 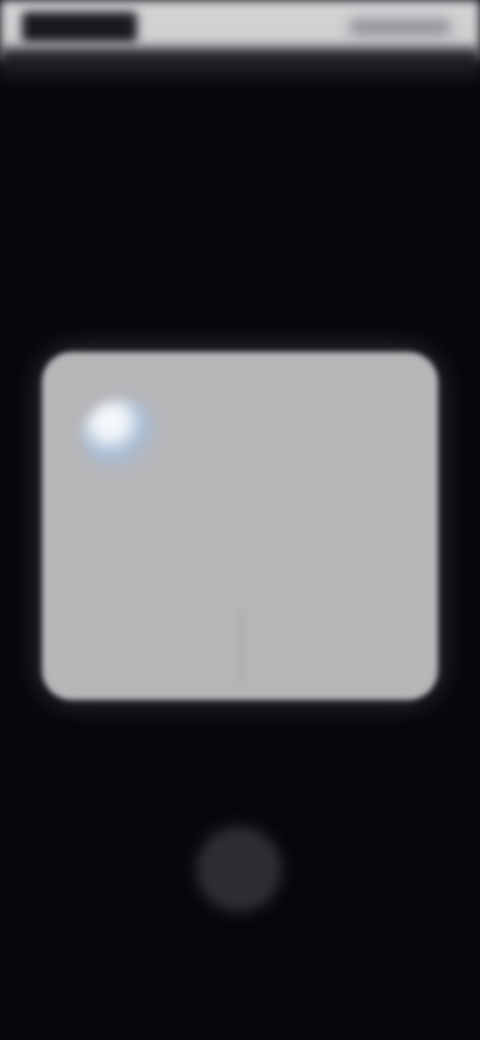 What do you see at coordinates (240, 68) in the screenshot?
I see `status-bar-shadow` at bounding box center [240, 68].